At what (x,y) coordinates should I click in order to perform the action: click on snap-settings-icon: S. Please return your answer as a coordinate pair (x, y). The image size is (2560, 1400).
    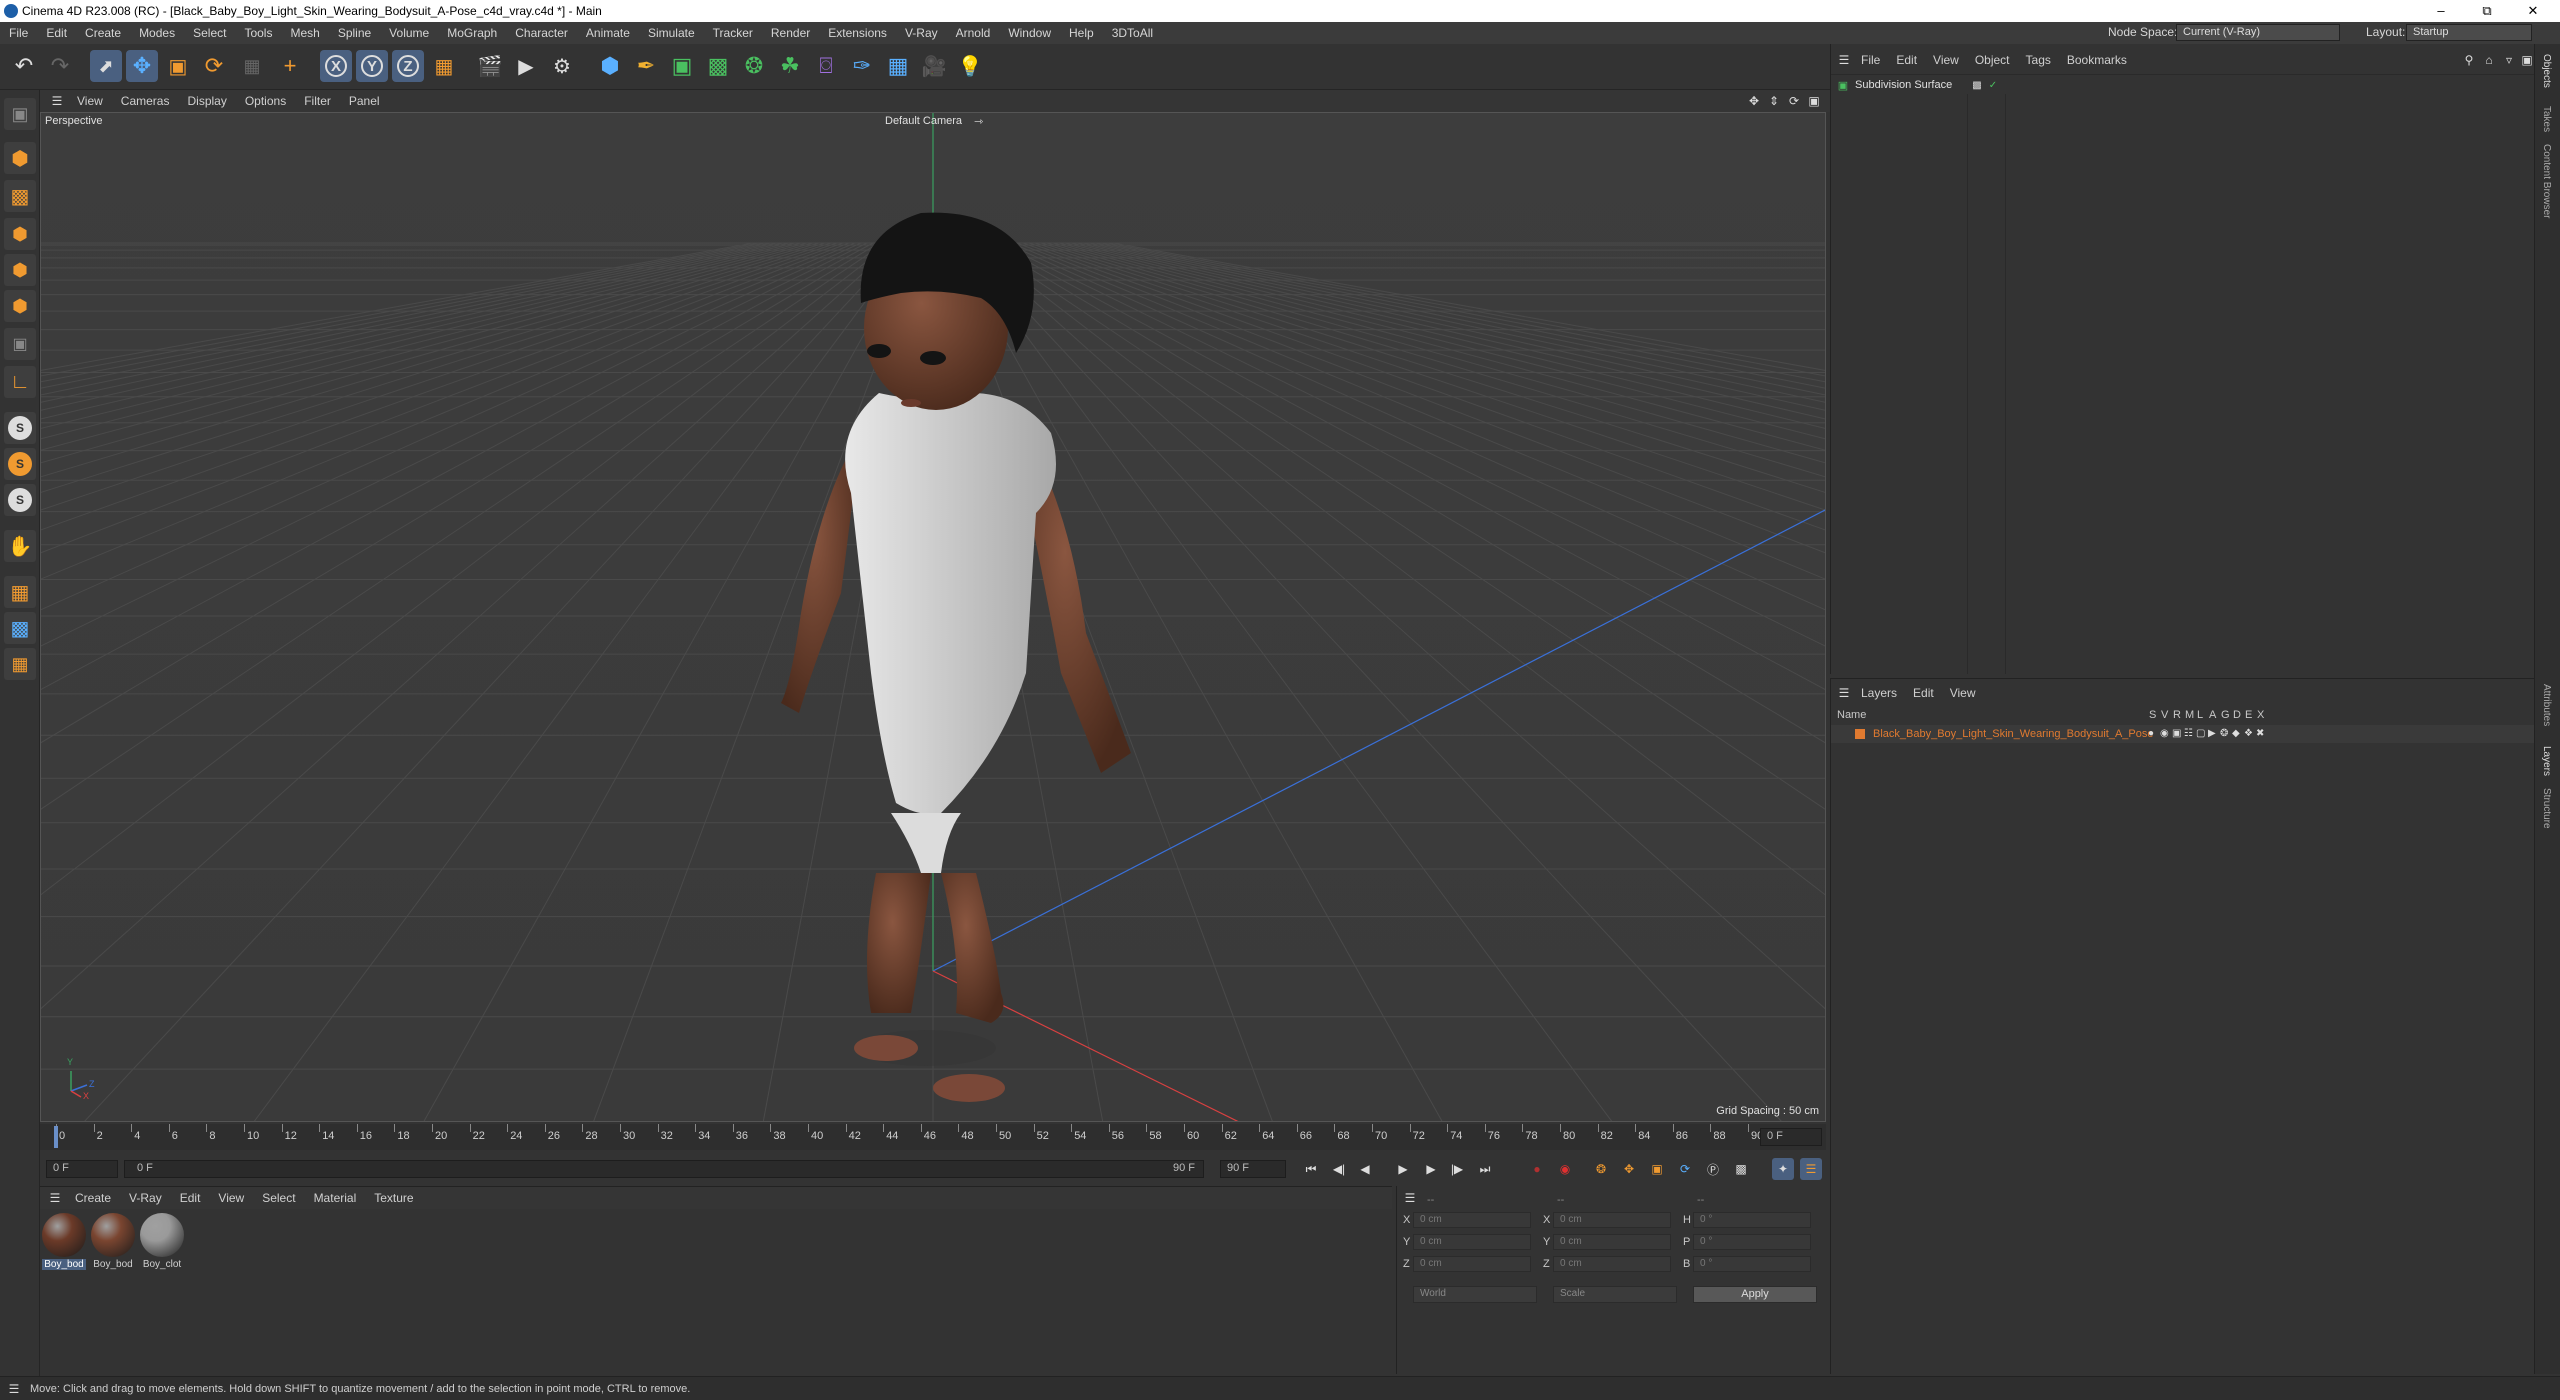
    Looking at the image, I should click on (20, 464).